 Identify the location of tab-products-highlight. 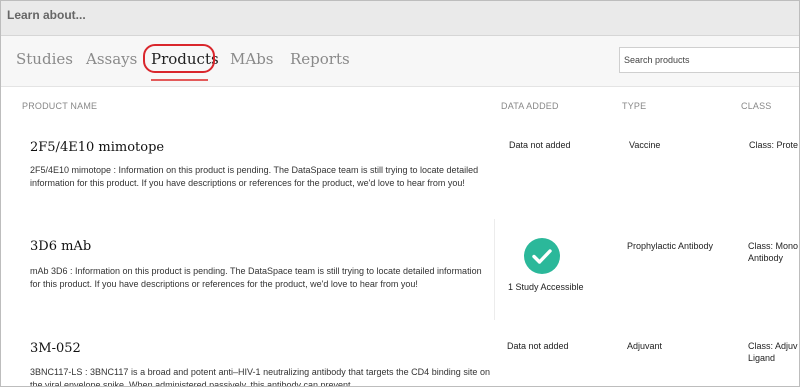
(179, 58).